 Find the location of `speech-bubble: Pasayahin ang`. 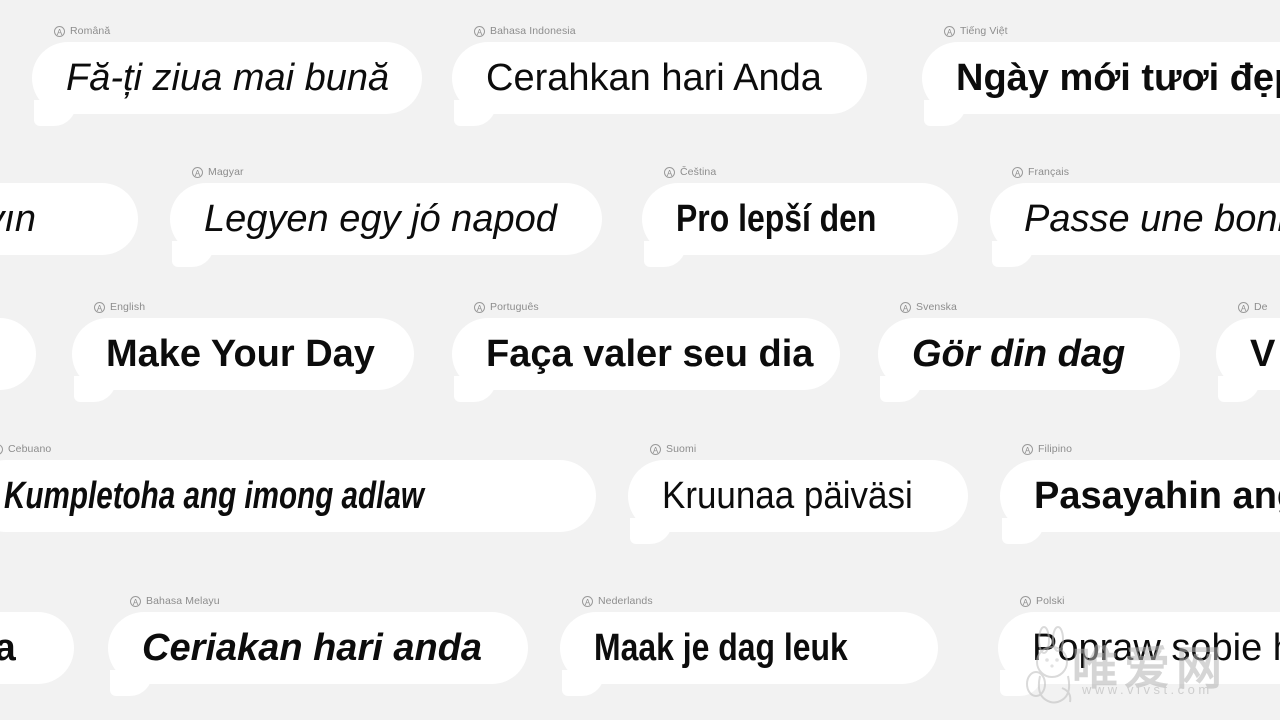

speech-bubble: Pasayahin ang is located at coordinates (1140, 502).